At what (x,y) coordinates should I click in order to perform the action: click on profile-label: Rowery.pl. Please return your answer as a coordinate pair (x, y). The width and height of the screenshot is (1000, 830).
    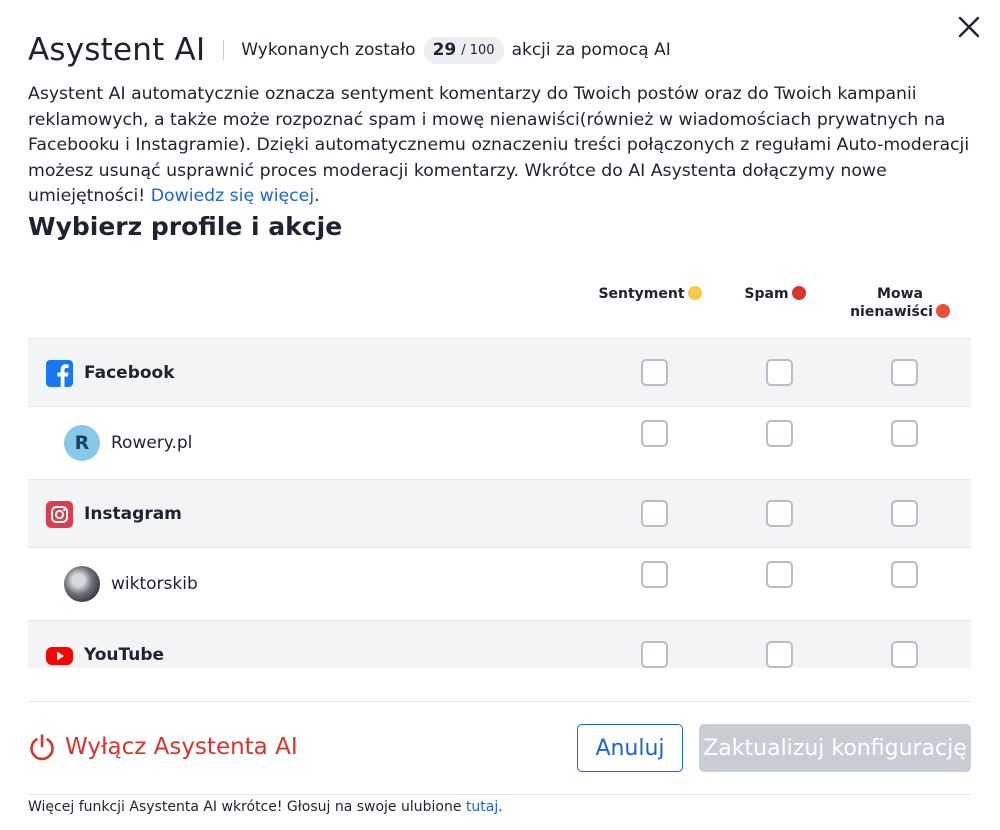
    Looking at the image, I should click on (152, 443).